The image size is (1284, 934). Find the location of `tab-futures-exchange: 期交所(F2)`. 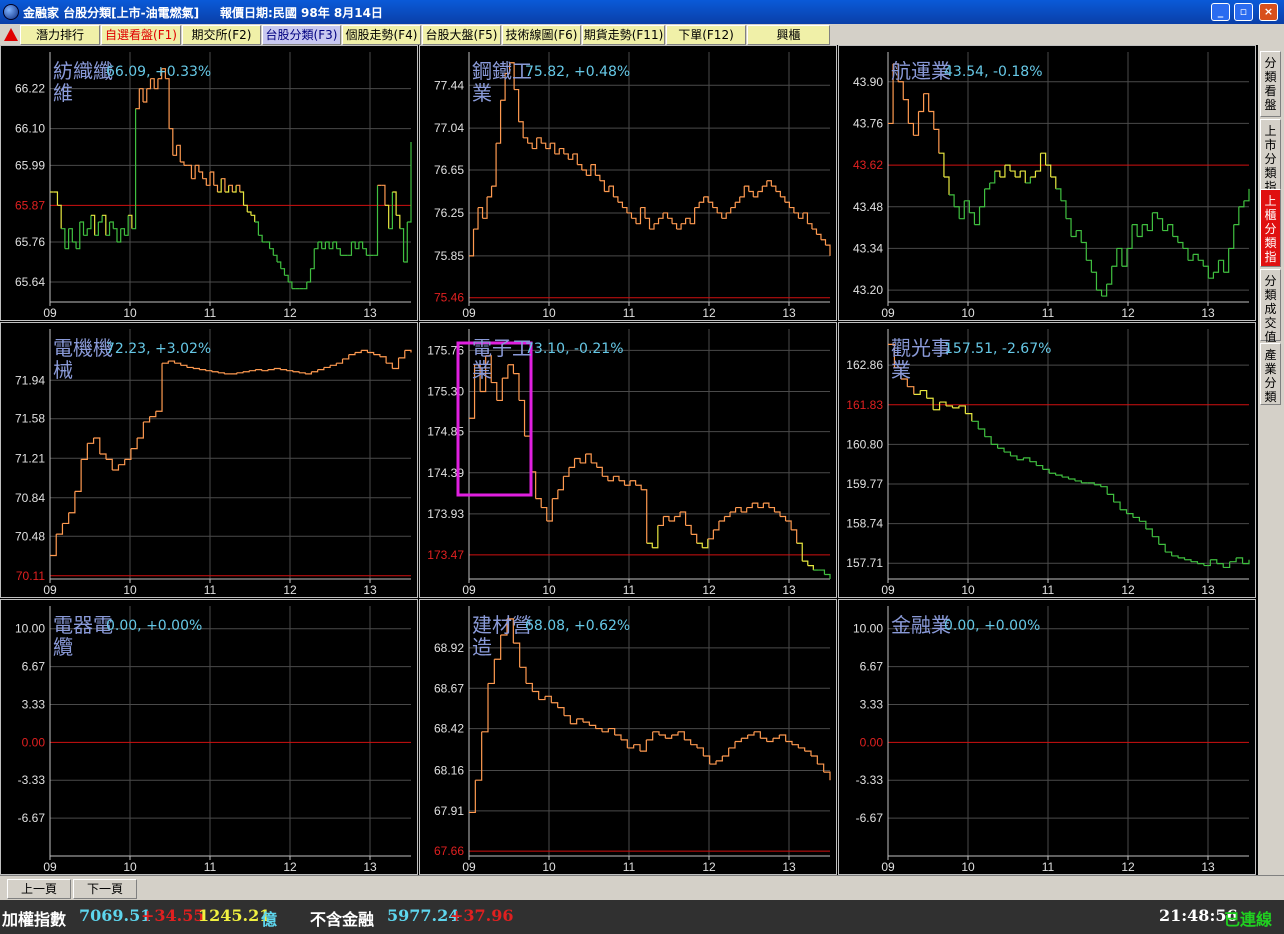

tab-futures-exchange: 期交所(F2) is located at coordinates (221, 35).